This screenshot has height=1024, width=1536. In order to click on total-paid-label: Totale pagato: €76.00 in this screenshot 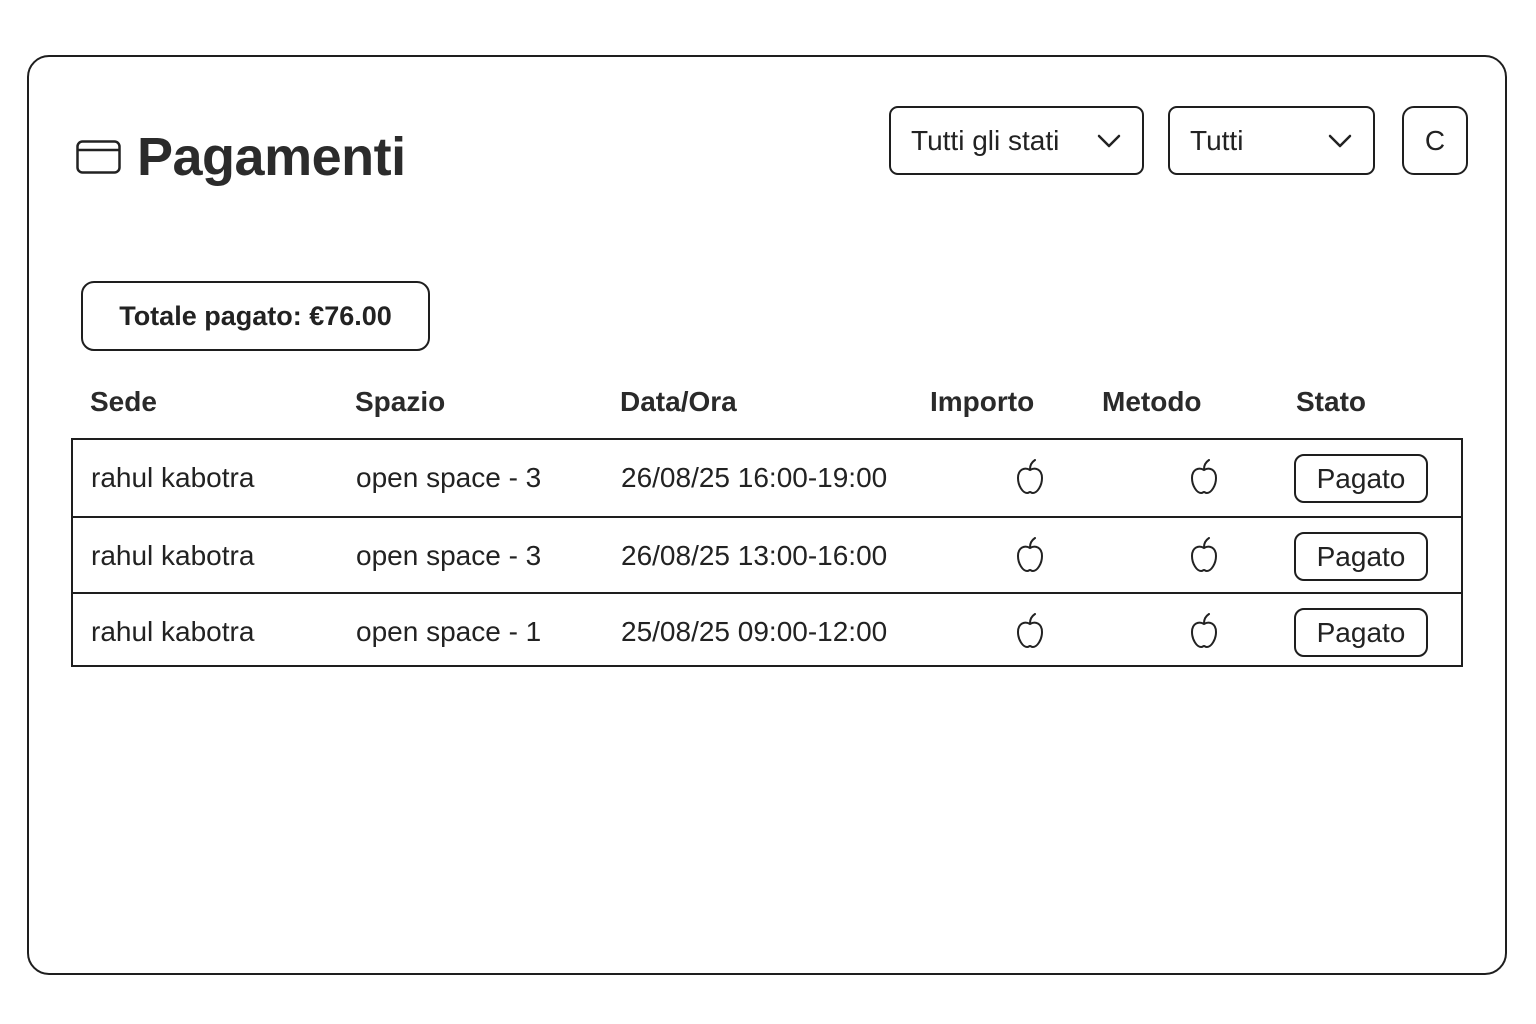, I will do `click(255, 315)`.